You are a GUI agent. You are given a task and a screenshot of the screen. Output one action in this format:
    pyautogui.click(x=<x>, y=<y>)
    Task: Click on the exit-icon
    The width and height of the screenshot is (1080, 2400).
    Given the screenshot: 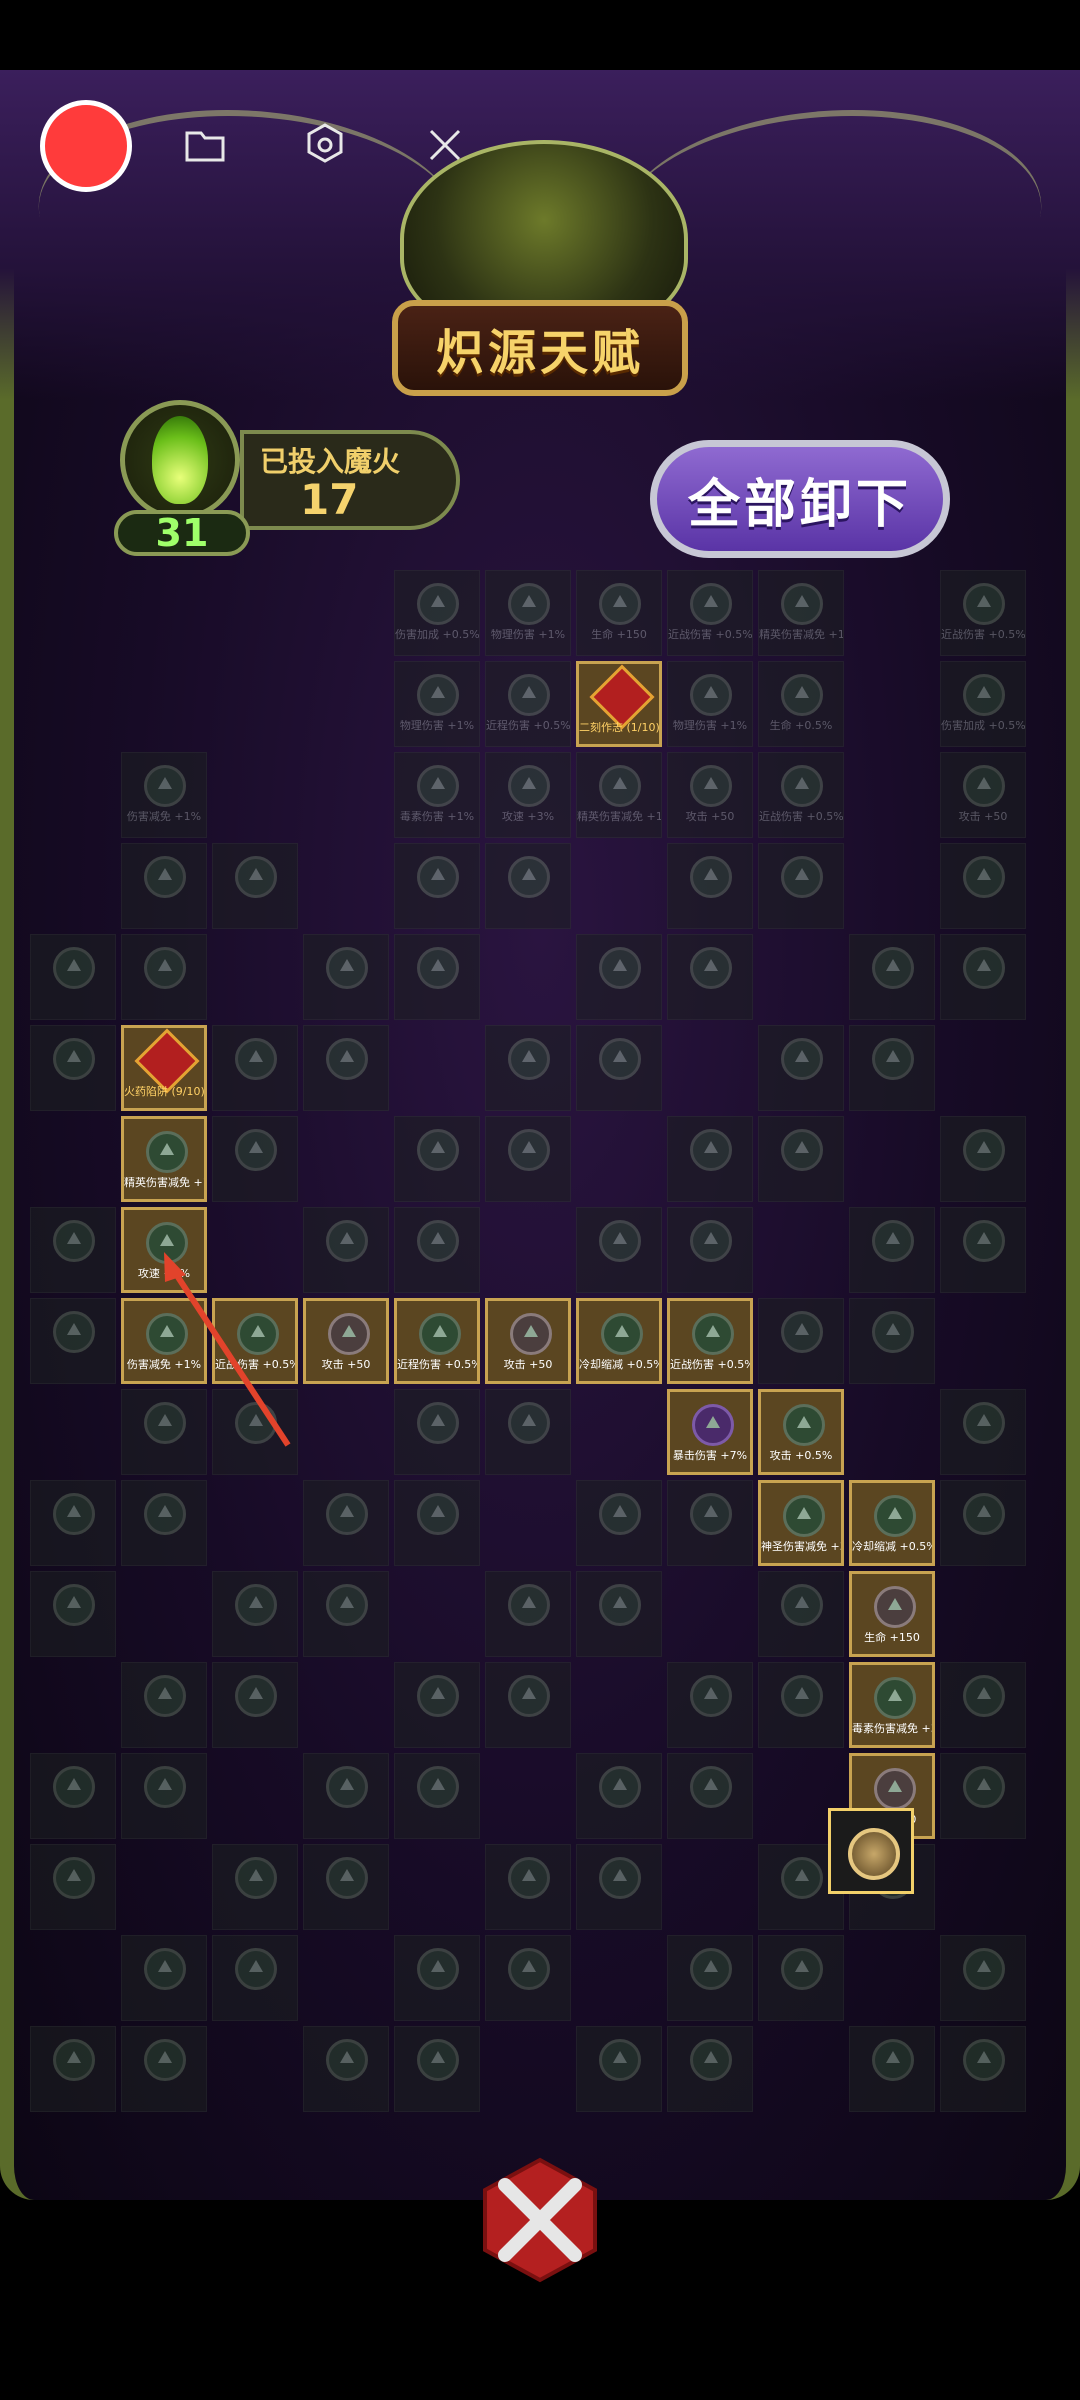 What is the action you would take?
    pyautogui.click(x=540, y=2220)
    